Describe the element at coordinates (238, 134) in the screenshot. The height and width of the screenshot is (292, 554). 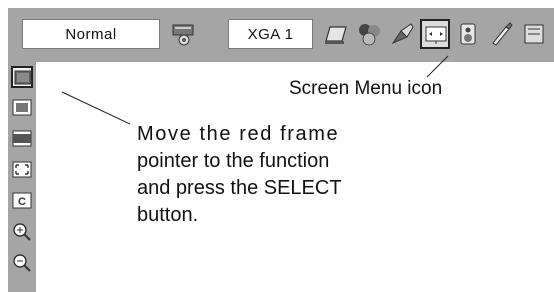
I see `instruction-line: Move the red frame` at that location.